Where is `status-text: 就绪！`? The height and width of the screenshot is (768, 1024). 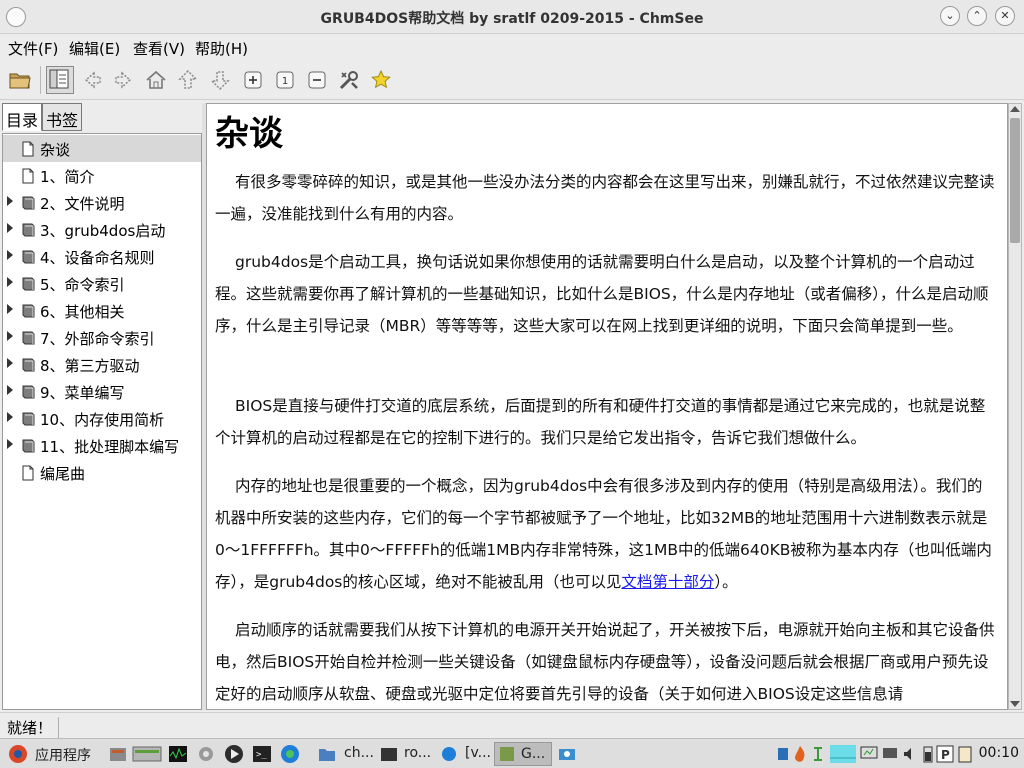
status-text: 就绪！ is located at coordinates (33, 727).